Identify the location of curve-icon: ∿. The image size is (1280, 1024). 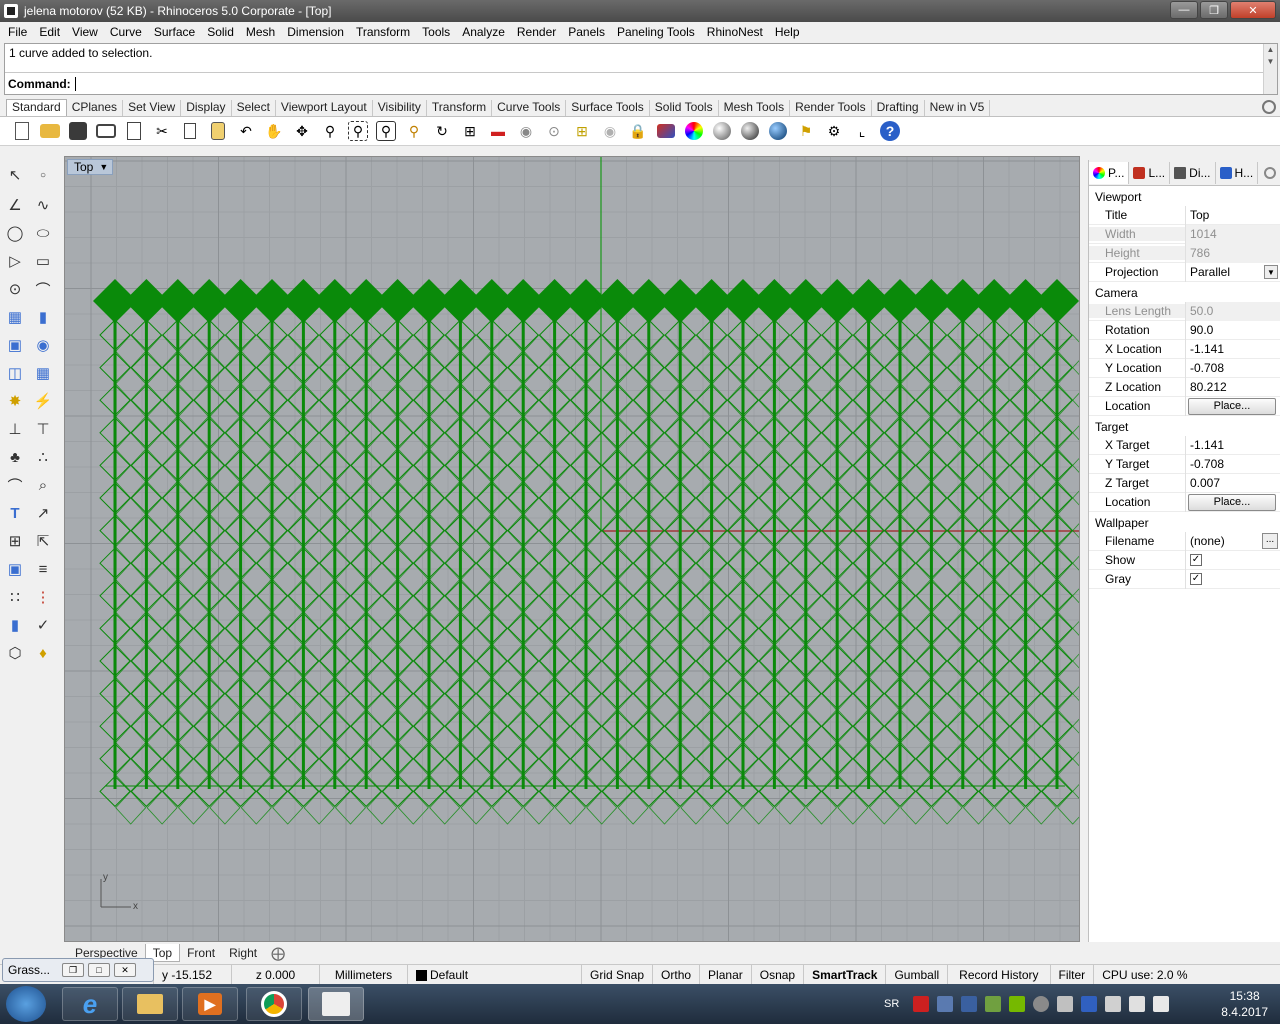
(43, 205).